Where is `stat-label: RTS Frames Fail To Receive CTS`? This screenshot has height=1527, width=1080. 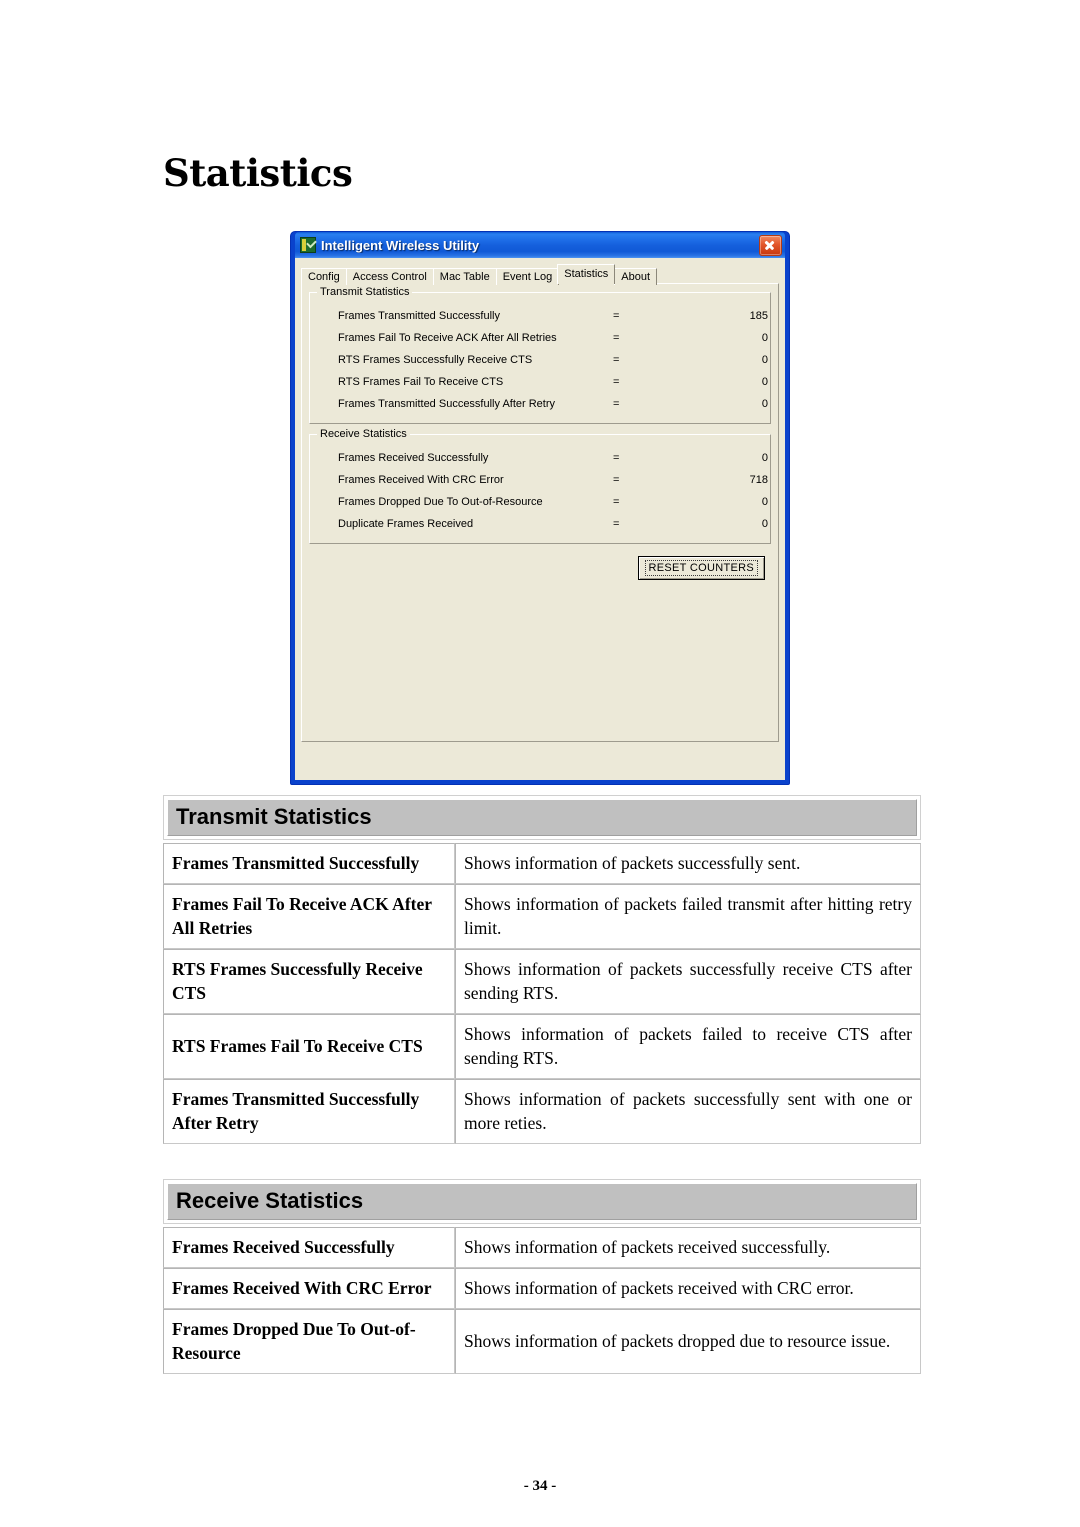 stat-label: RTS Frames Fail To Receive CTS is located at coordinates (421, 382).